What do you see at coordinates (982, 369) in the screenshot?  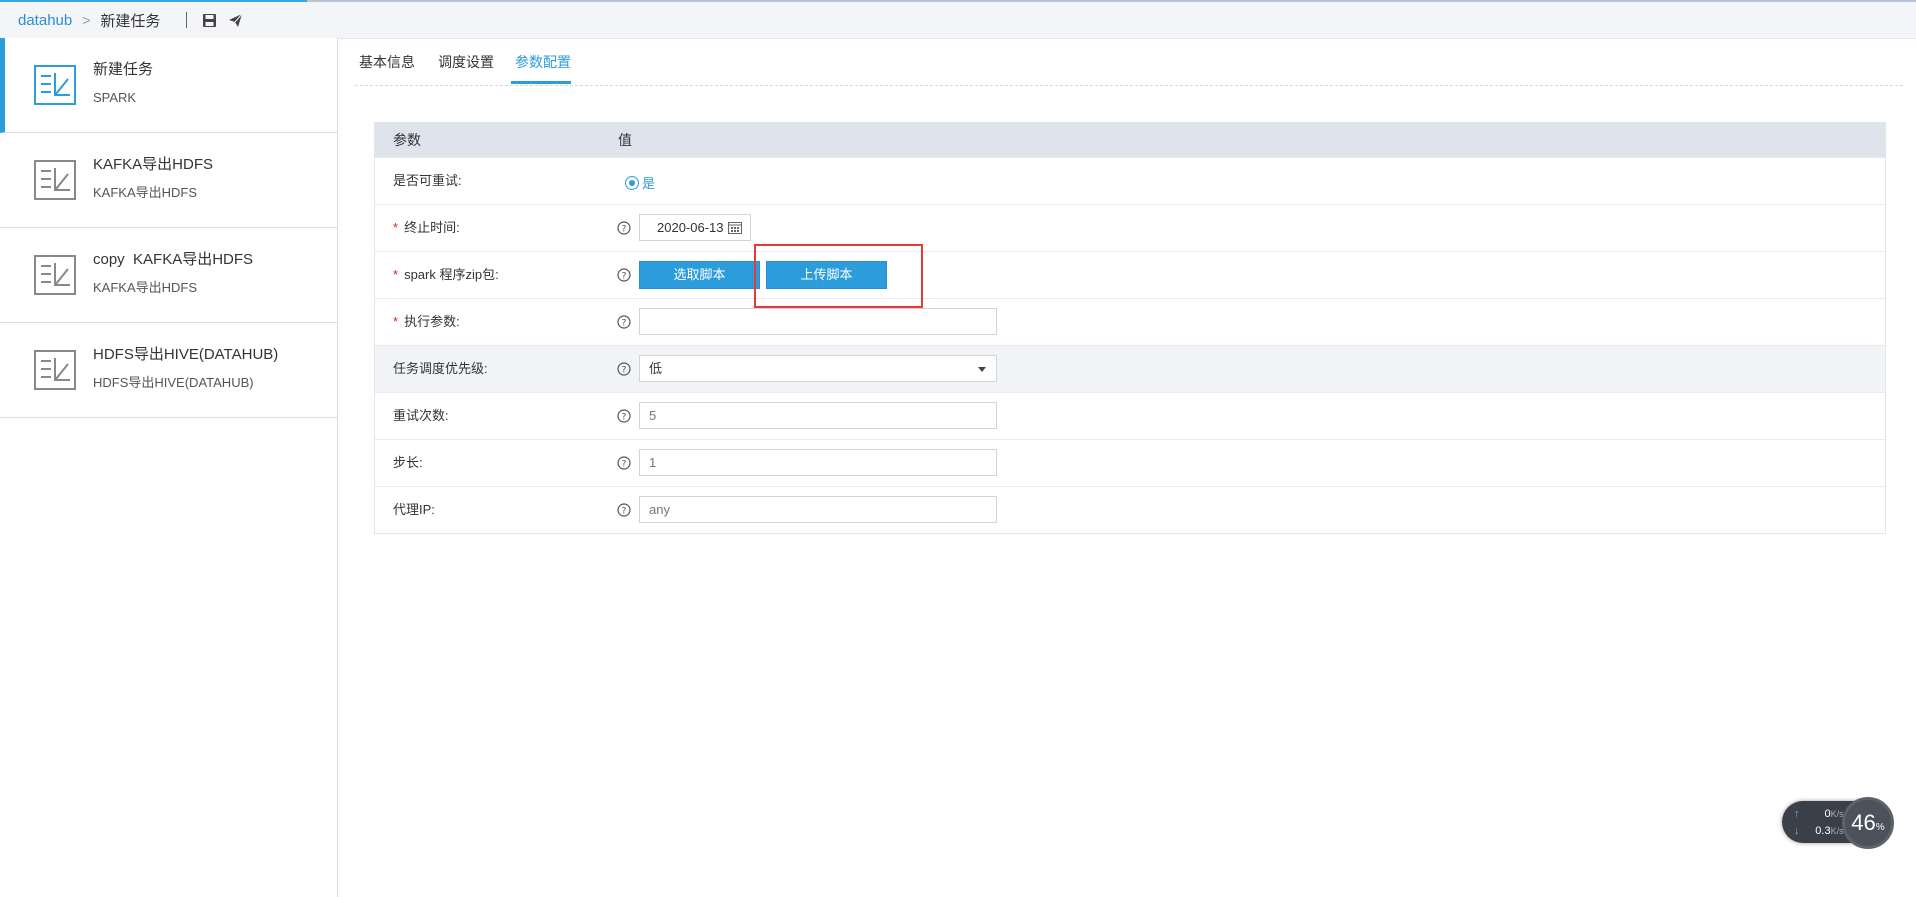 I see `chevron-down-icon` at bounding box center [982, 369].